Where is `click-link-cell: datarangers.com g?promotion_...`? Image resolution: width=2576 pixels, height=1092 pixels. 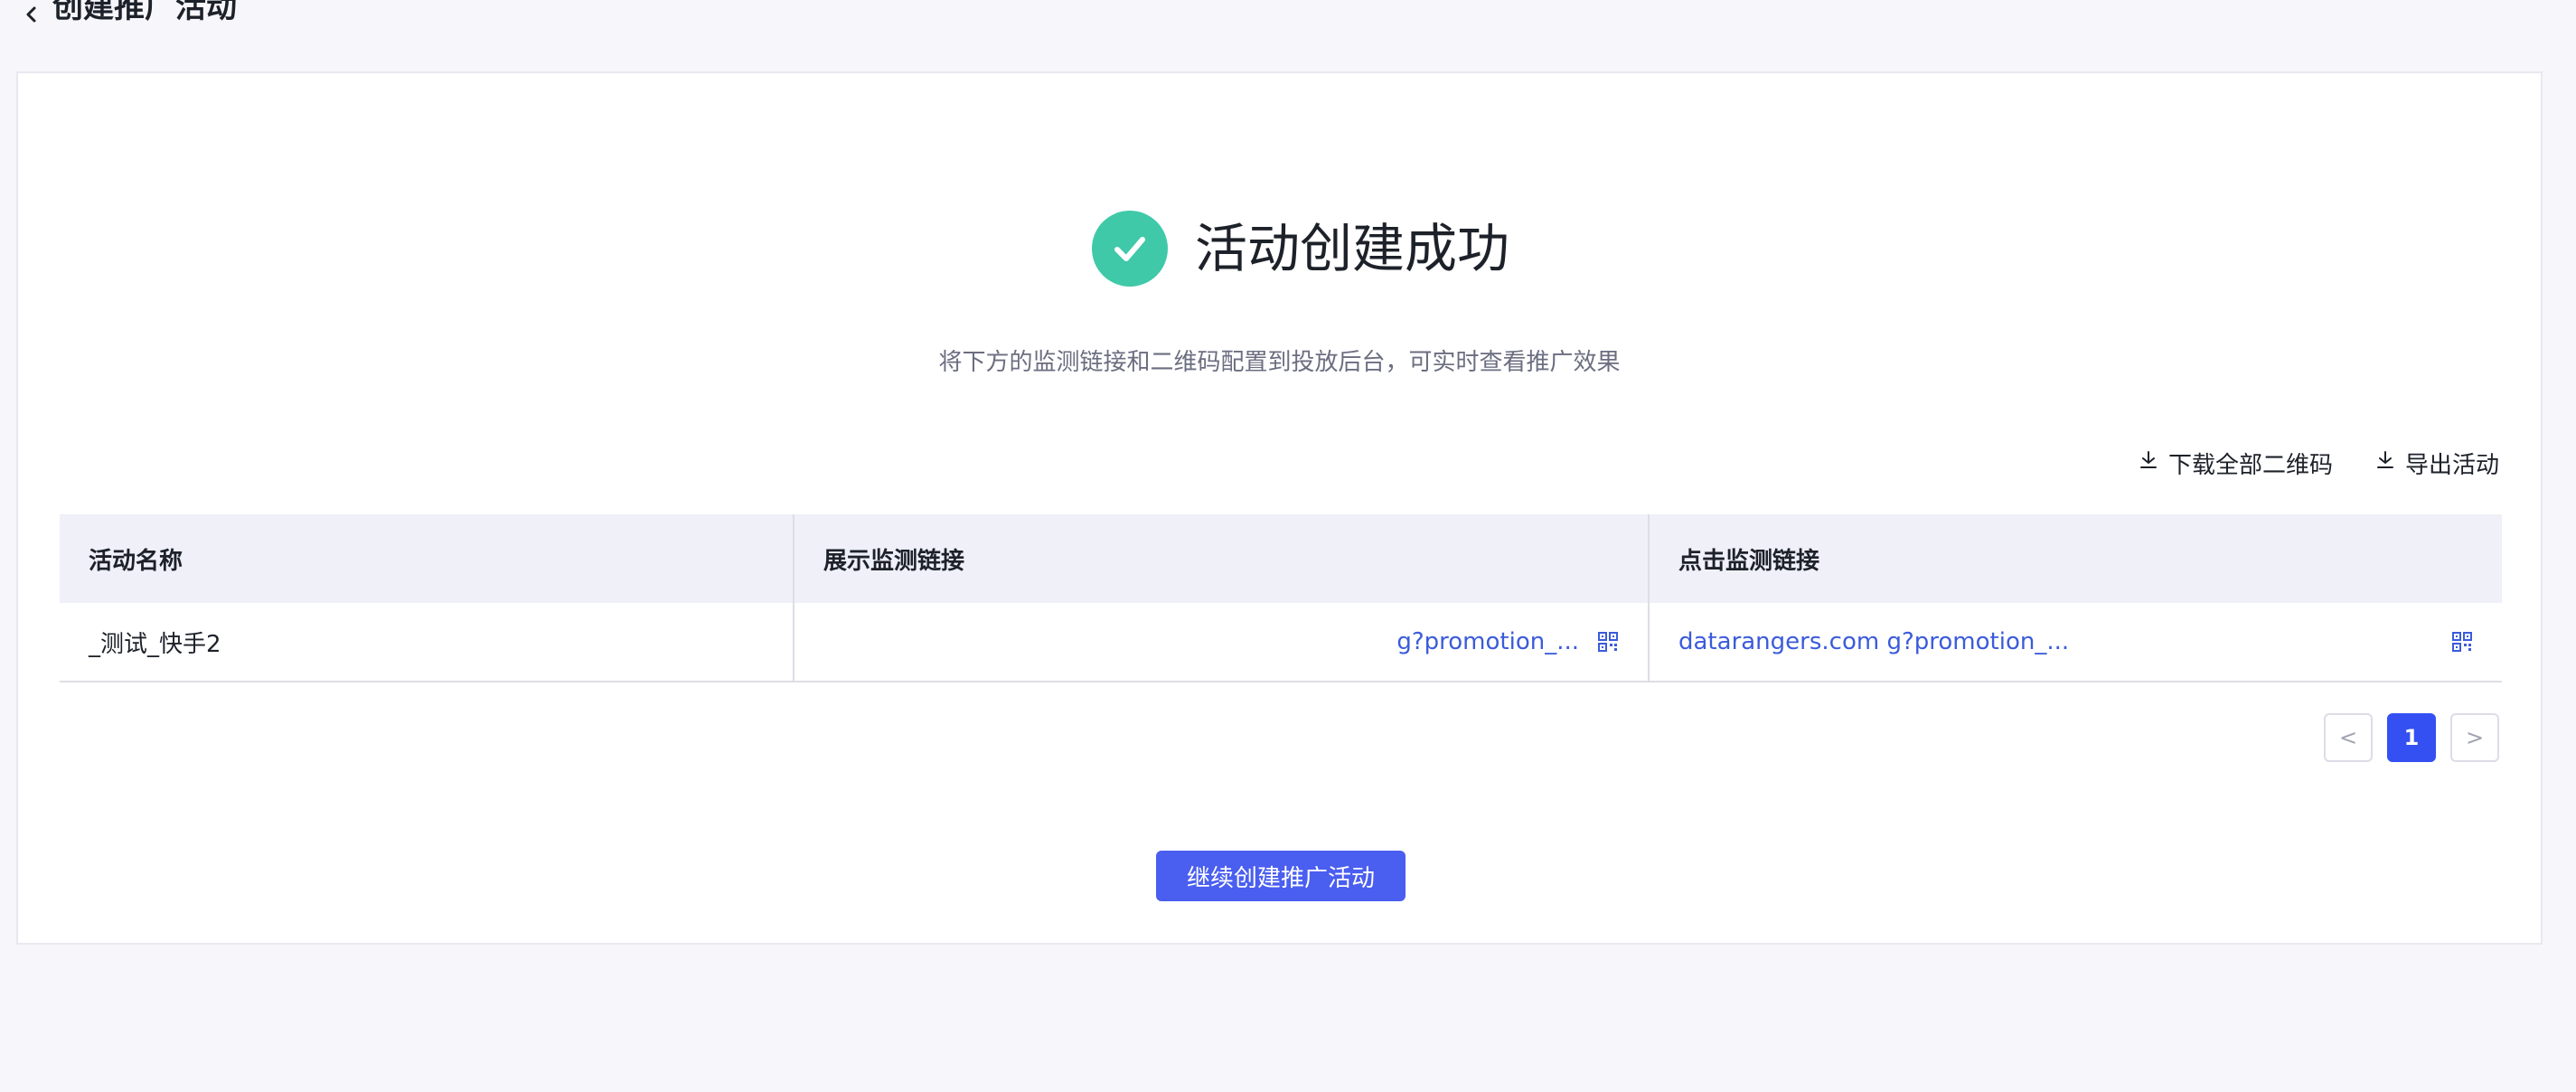 click-link-cell: datarangers.com g?promotion_... is located at coordinates (2076, 642).